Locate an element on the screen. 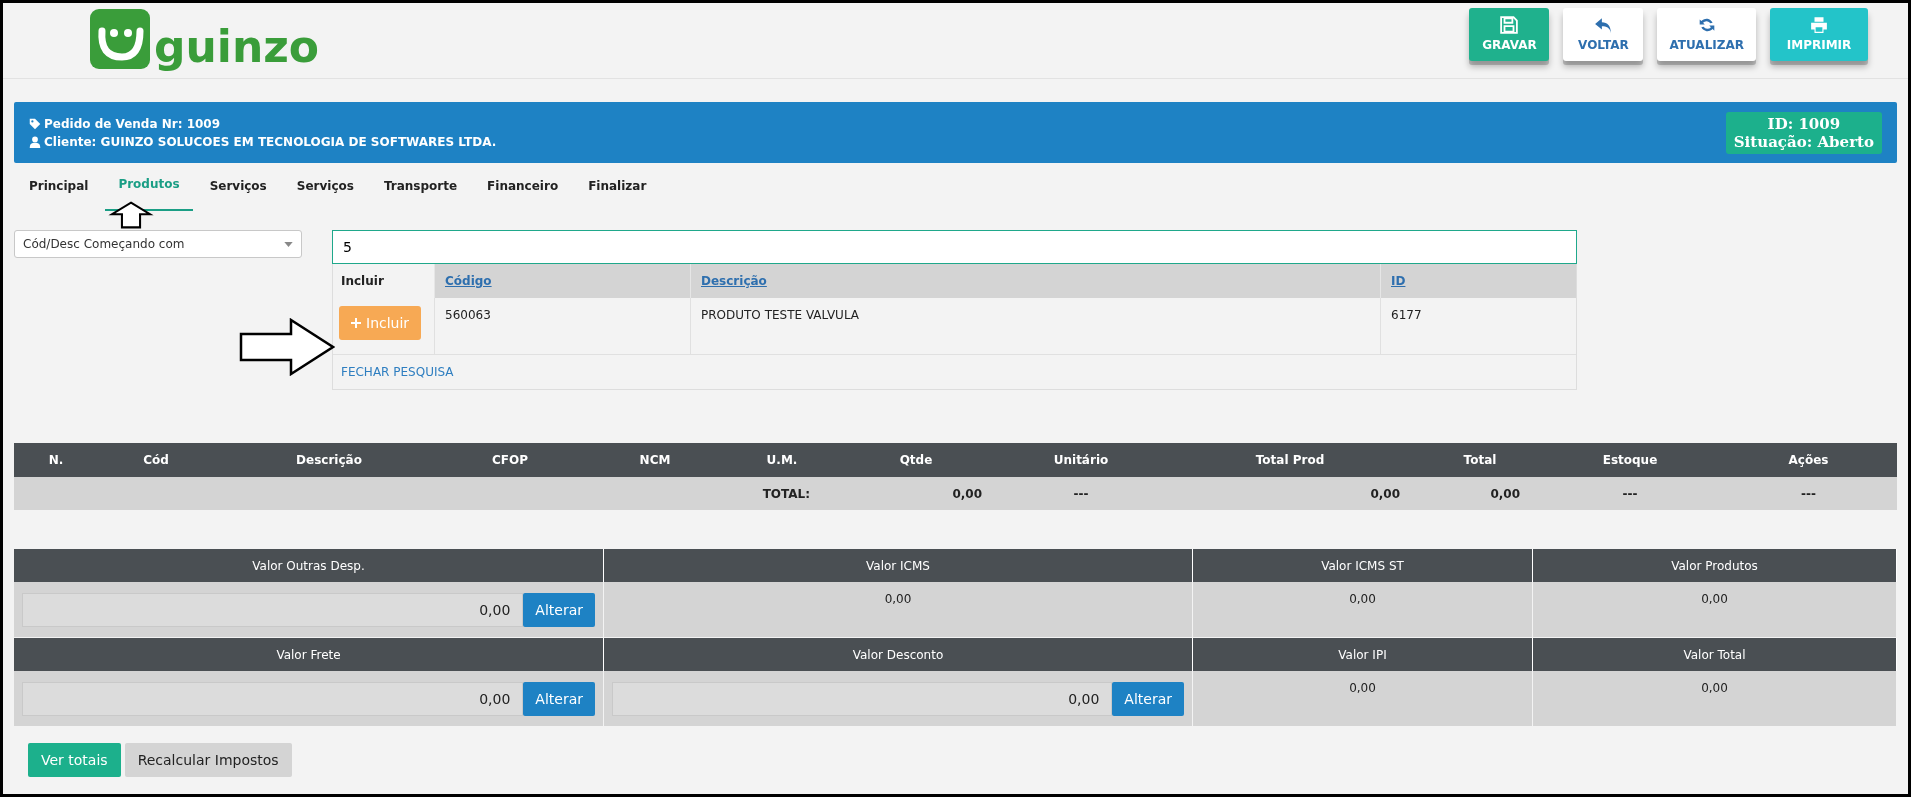 This screenshot has height=797, width=1911. close-search-link: FECHAR PESQUISA is located at coordinates (397, 372).